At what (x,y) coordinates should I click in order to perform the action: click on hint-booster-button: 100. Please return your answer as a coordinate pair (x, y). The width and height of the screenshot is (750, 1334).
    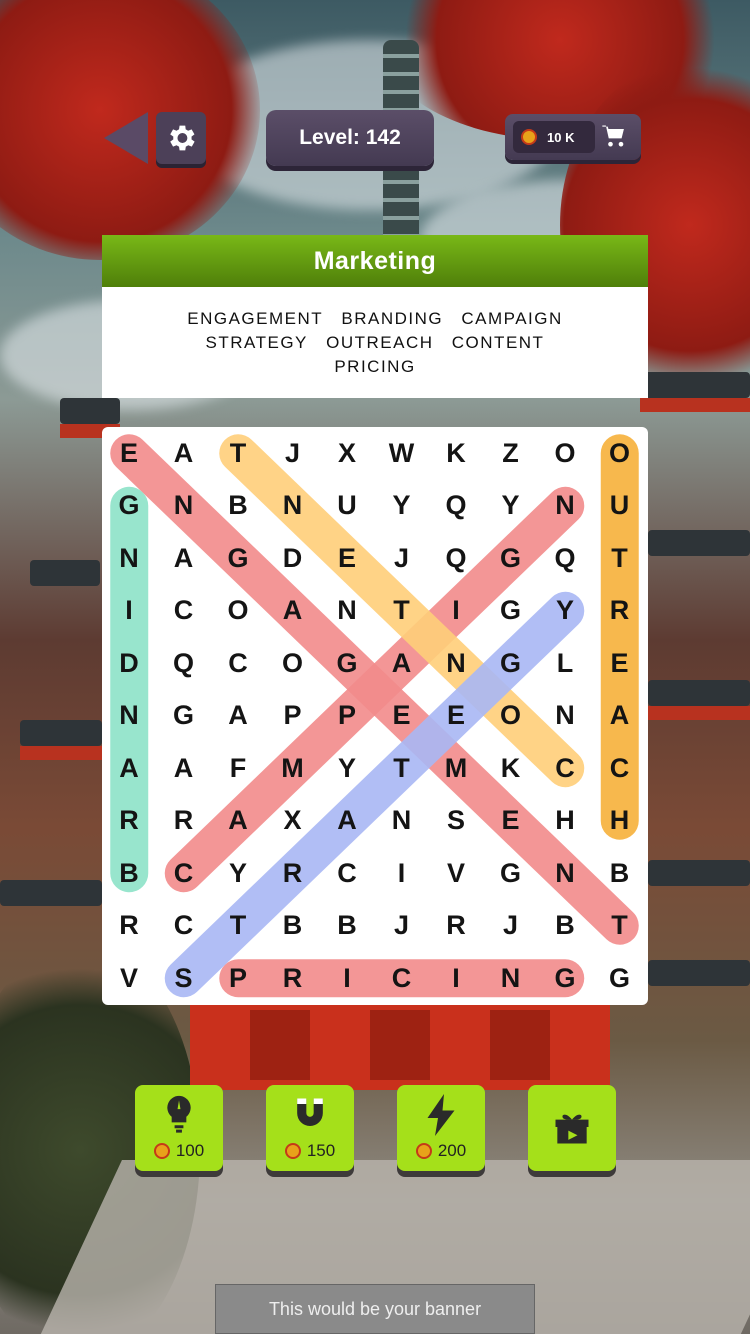
    Looking at the image, I should click on (179, 1128).